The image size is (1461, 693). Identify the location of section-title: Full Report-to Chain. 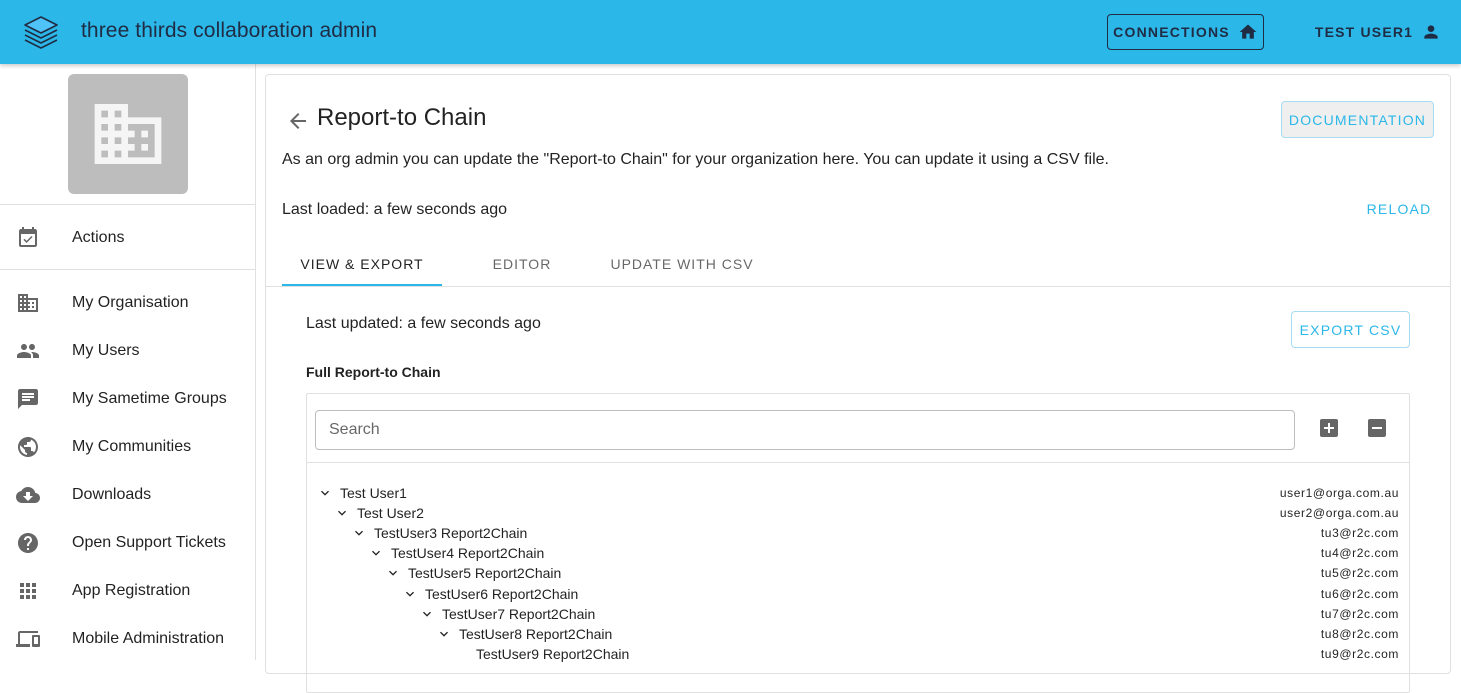
(373, 372).